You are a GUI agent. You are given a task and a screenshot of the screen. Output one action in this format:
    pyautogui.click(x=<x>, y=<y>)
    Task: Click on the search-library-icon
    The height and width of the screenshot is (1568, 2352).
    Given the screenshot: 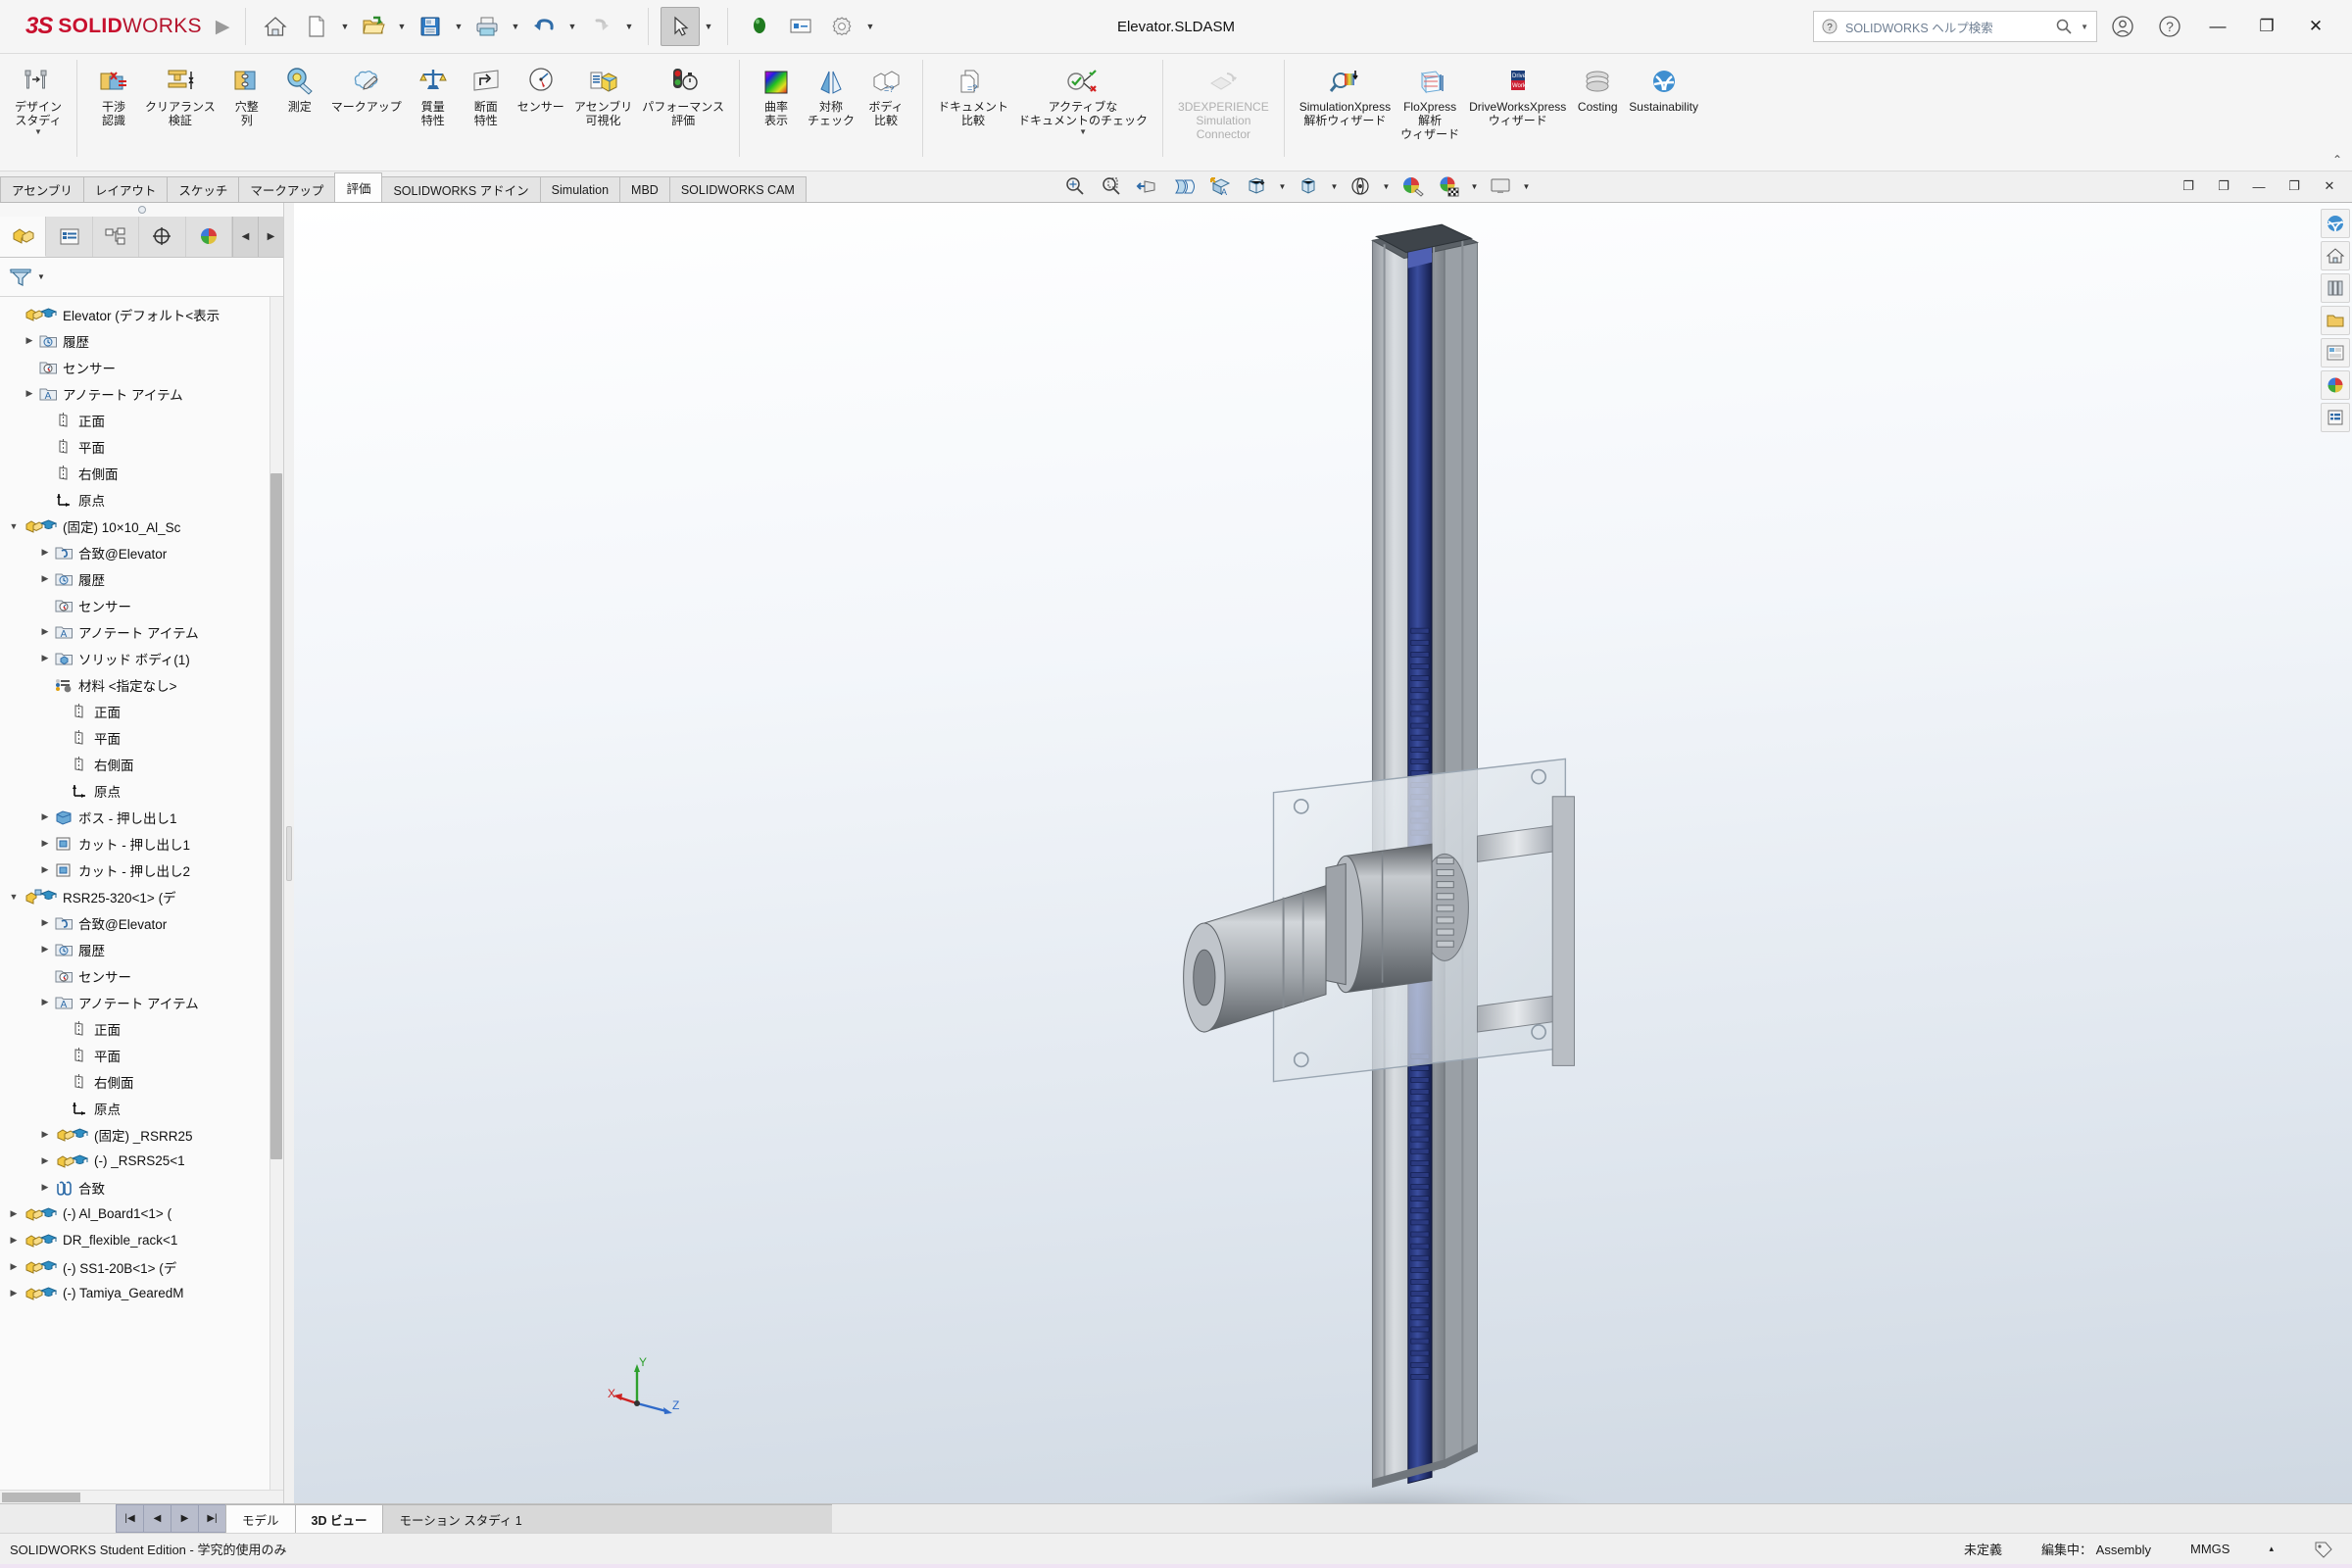 What is the action you would take?
    pyautogui.click(x=2335, y=353)
    